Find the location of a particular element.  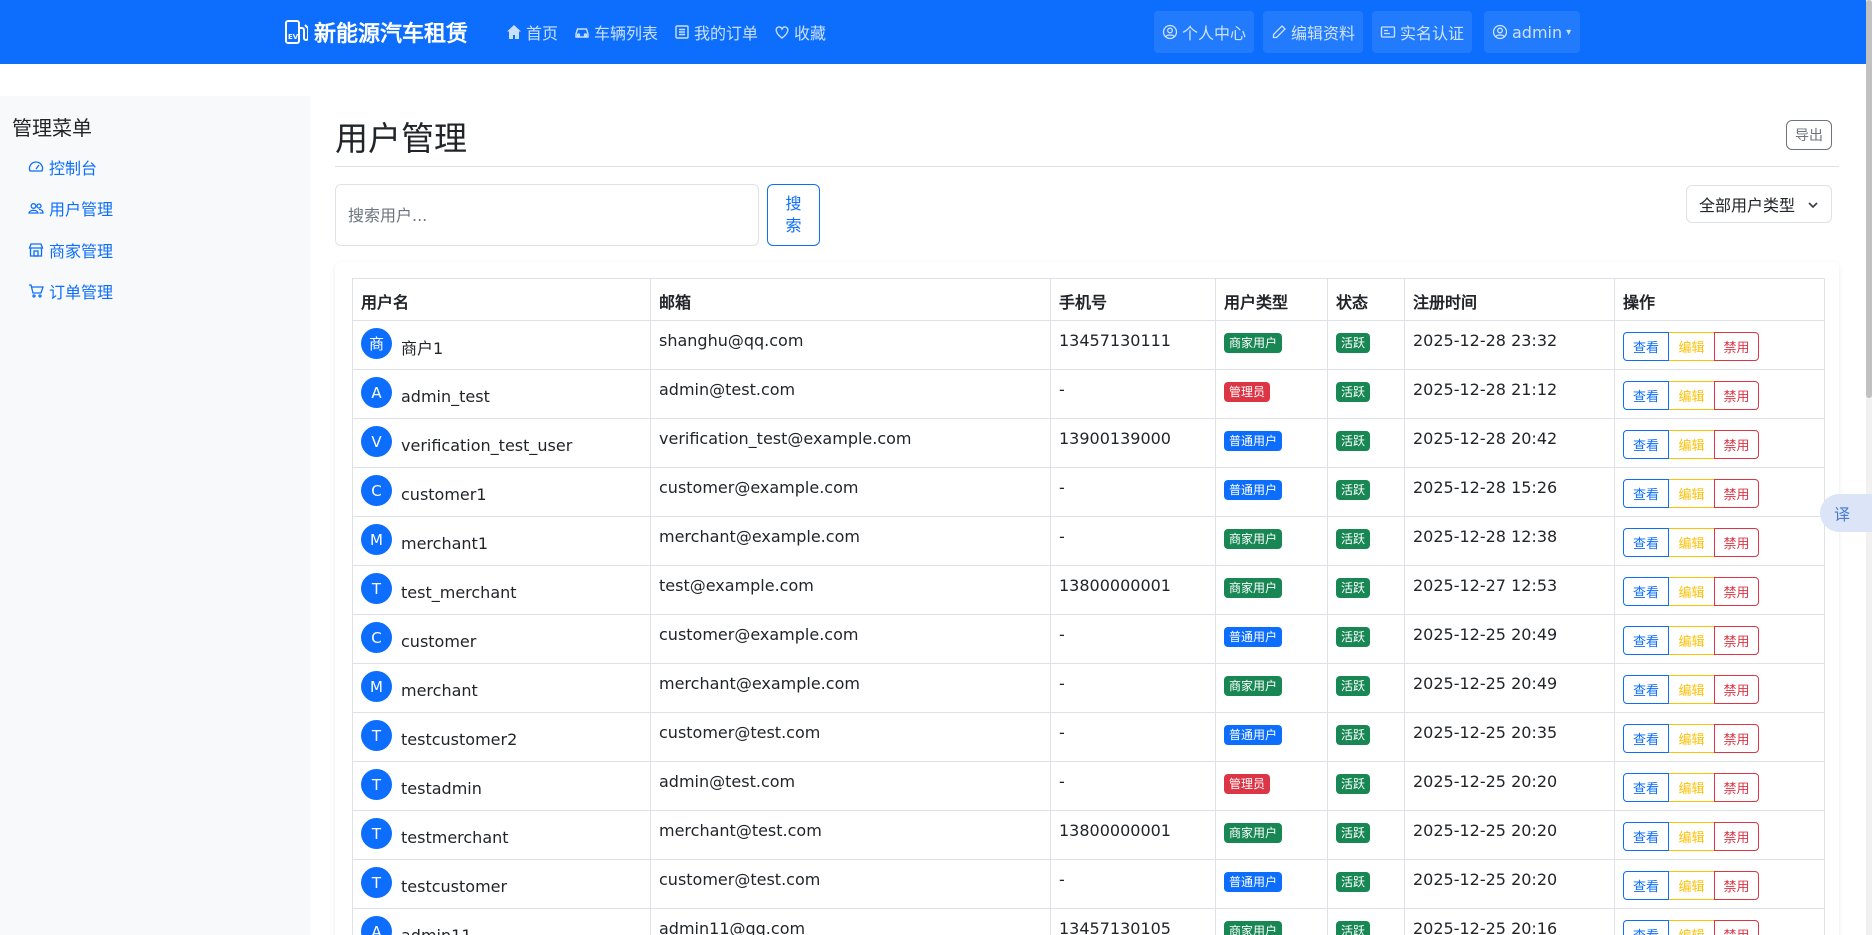

brand: EV 新能源汽车租赁 is located at coordinates (376, 32).